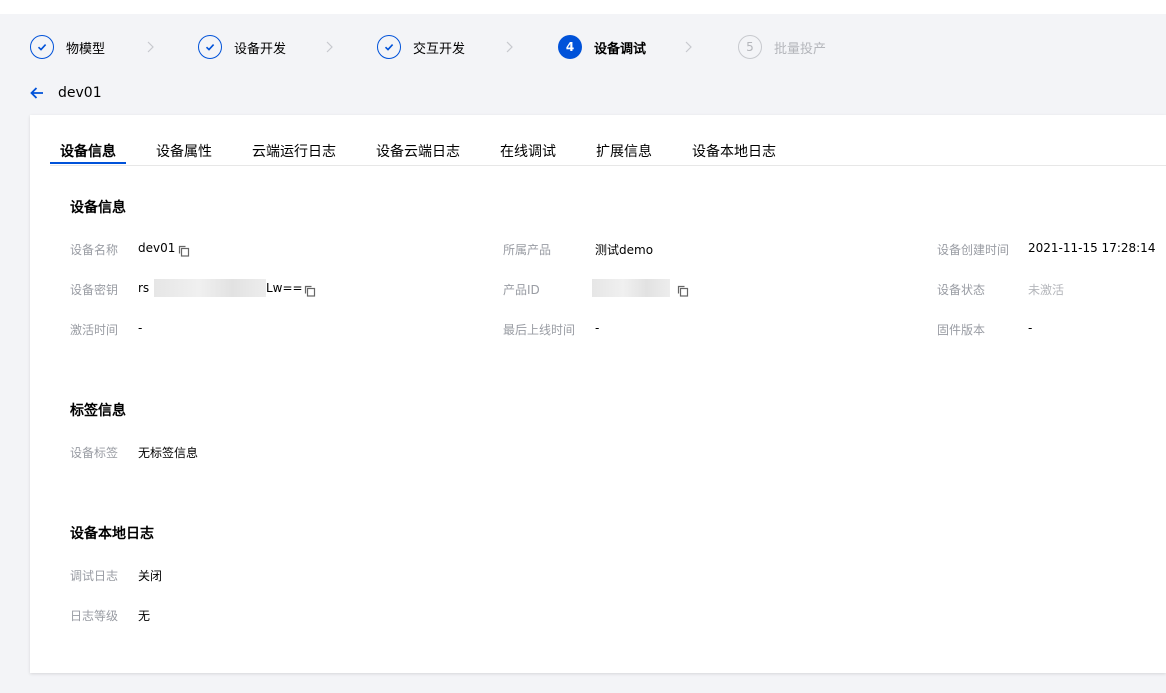  What do you see at coordinates (521, 290) in the screenshot?
I see `label-product-id: 产品ID` at bounding box center [521, 290].